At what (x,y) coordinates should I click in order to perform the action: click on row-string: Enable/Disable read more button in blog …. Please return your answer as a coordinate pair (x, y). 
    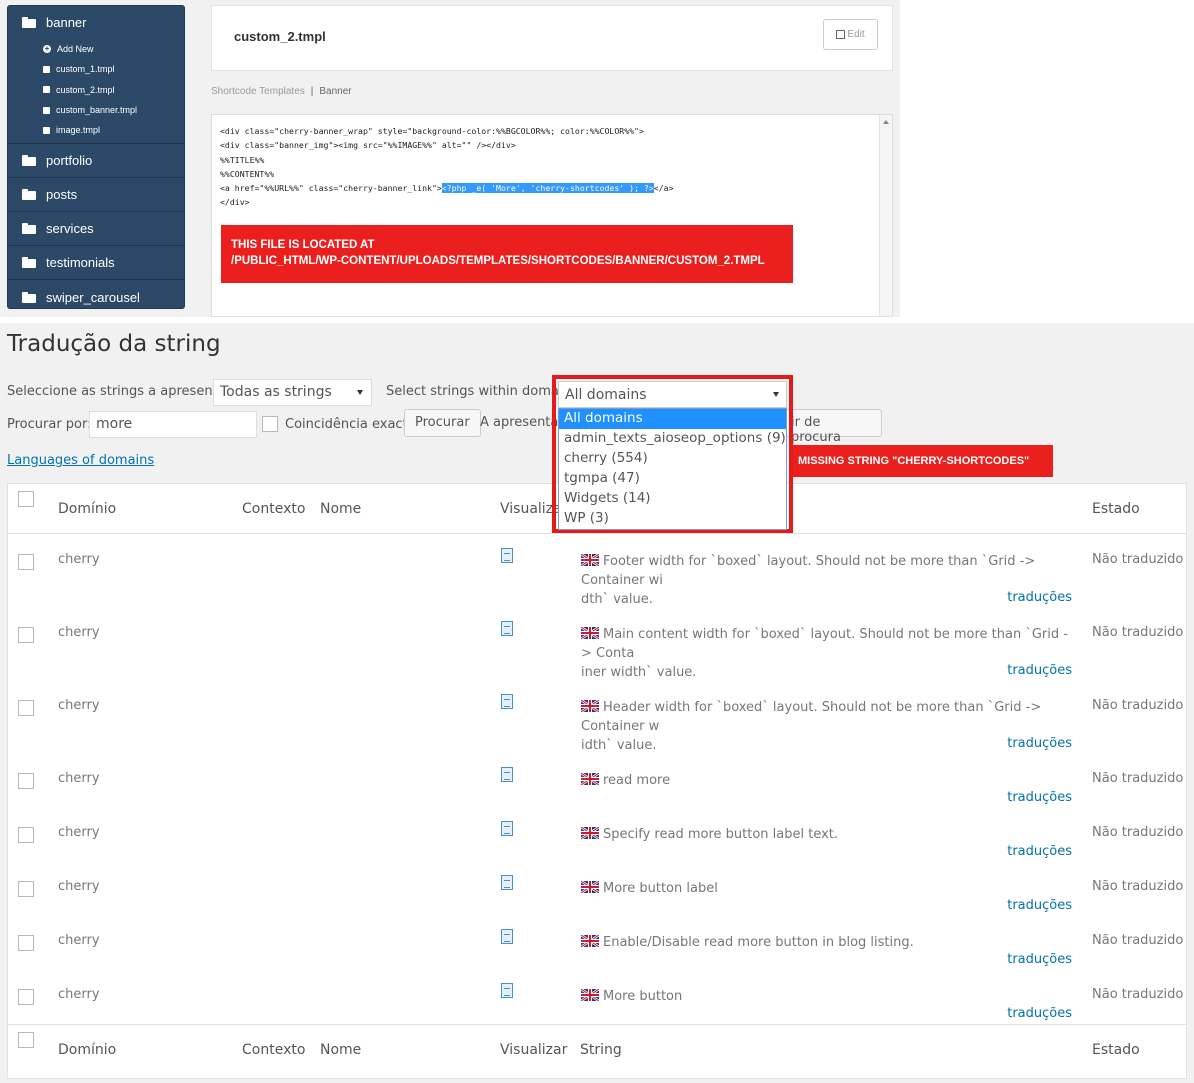
    Looking at the image, I should click on (828, 942).